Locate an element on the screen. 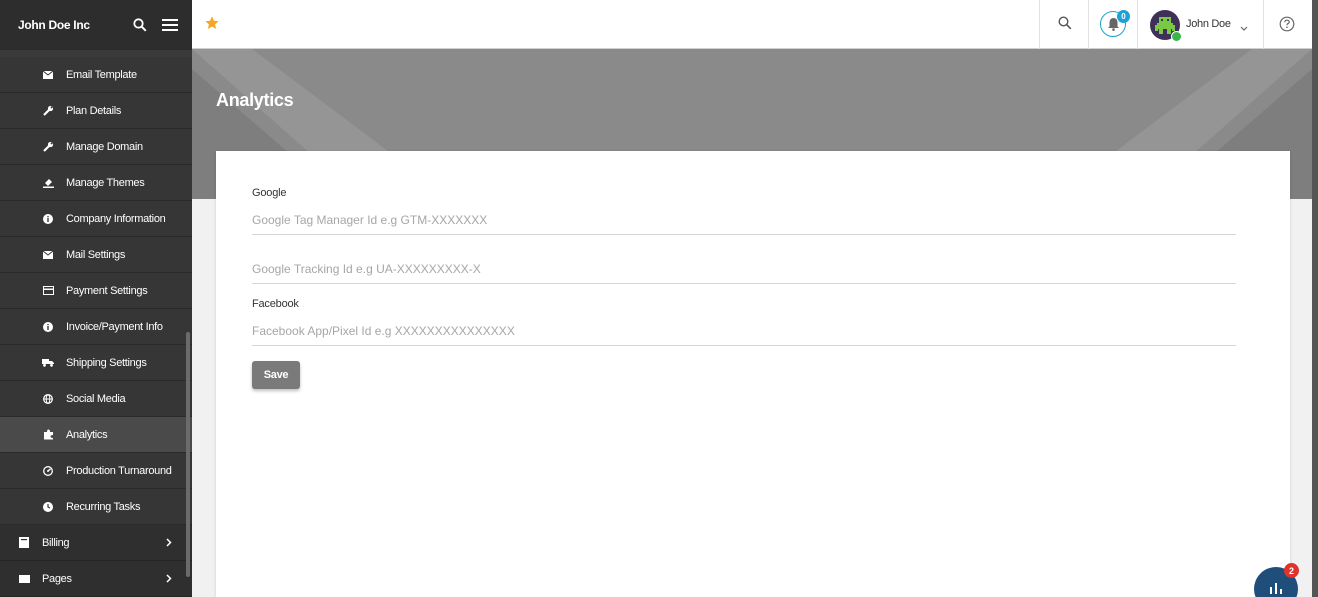 Image resolution: width=1318 pixels, height=597 pixels. sidebar-item-mail-settings: Mail Settings is located at coordinates (96, 255).